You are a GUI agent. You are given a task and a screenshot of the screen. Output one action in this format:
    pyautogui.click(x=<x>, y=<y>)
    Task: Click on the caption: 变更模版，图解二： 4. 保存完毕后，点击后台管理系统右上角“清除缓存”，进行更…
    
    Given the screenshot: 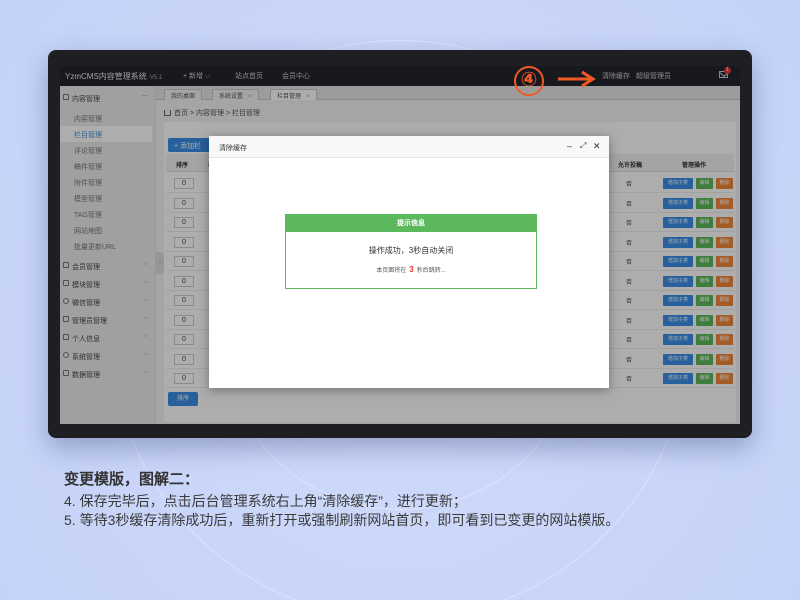 What is the action you would take?
    pyautogui.click(x=414, y=499)
    